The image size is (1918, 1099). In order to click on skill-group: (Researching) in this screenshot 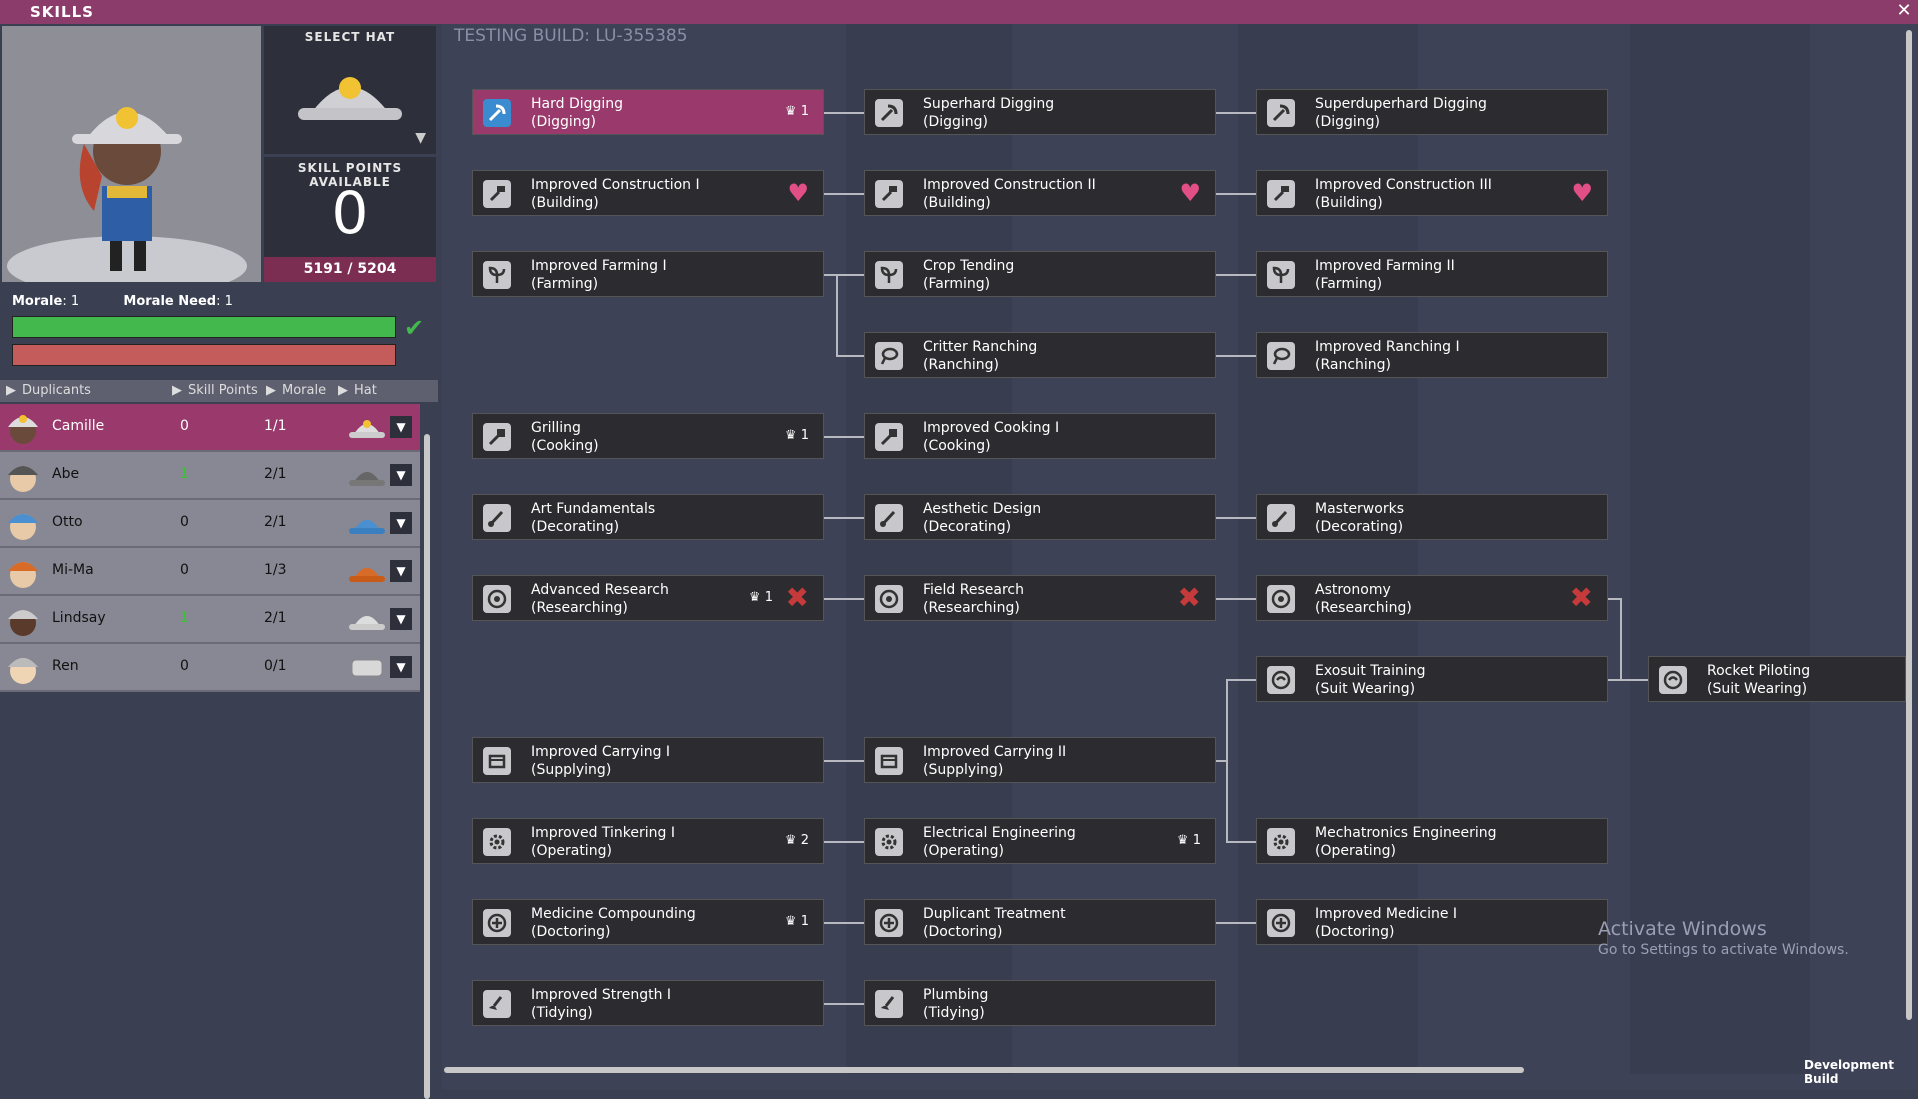, I will do `click(971, 608)`.